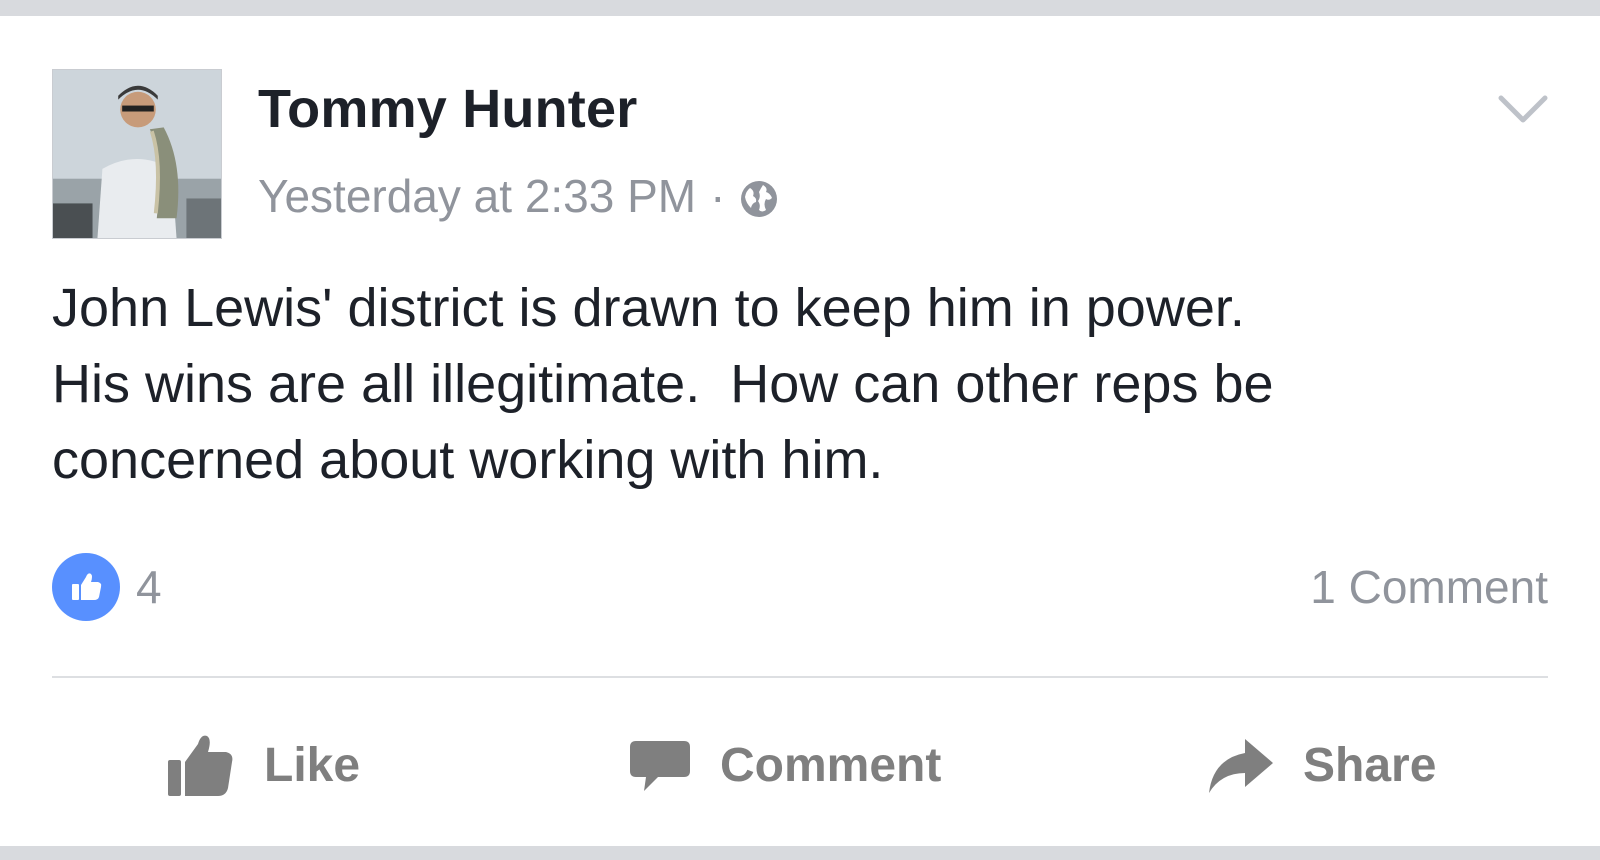  What do you see at coordinates (800, 853) in the screenshot?
I see `bottom-frame-bar` at bounding box center [800, 853].